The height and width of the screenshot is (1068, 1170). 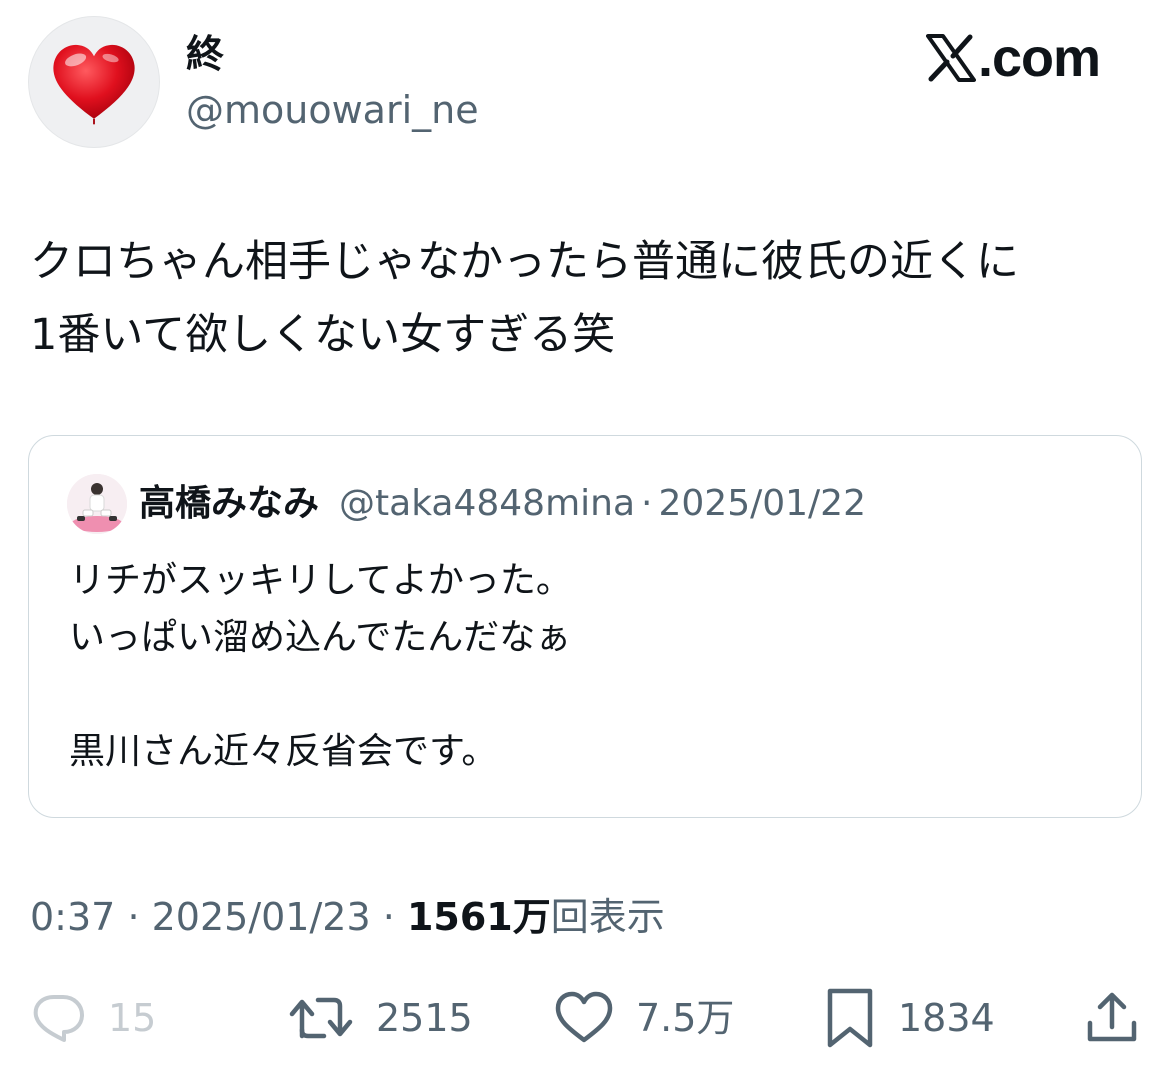 I want to click on action-bar: 15 2515 7.5万 1834, so click(x=585, y=1018).